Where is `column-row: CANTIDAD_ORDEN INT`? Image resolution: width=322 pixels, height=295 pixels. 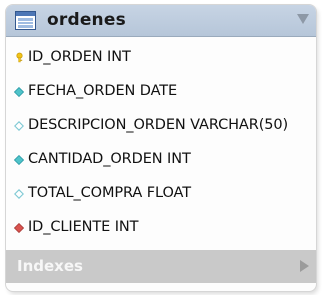 column-row: CANTIDAD_ORDEN INT is located at coordinates (161, 160).